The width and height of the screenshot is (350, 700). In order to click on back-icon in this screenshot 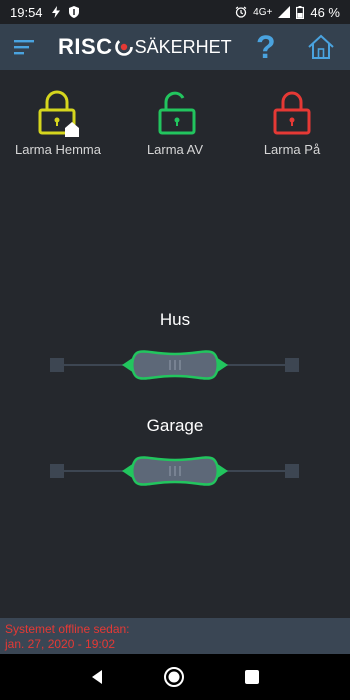, I will do `click(97, 677)`.